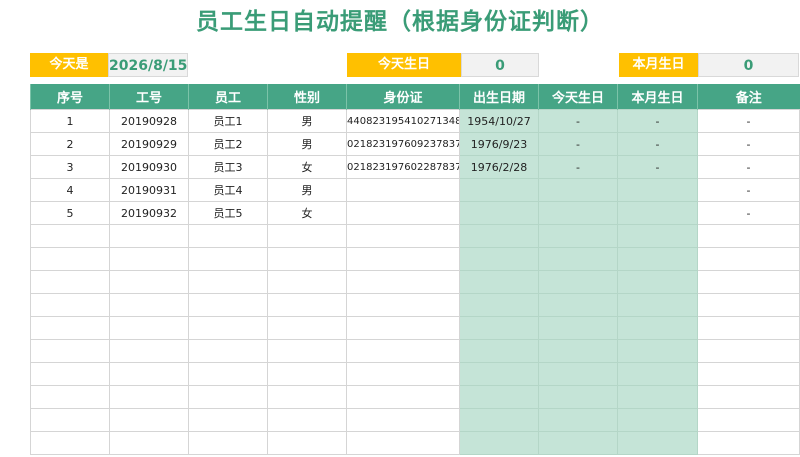 This screenshot has height=457, width=800. I want to click on cell-employee-id: 20190929, so click(149, 144).